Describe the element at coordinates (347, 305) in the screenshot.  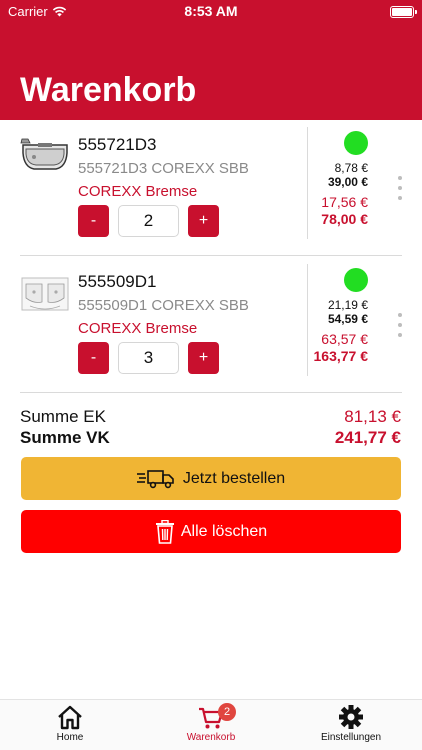
I see `unit-price-ek: 21,19 €` at that location.